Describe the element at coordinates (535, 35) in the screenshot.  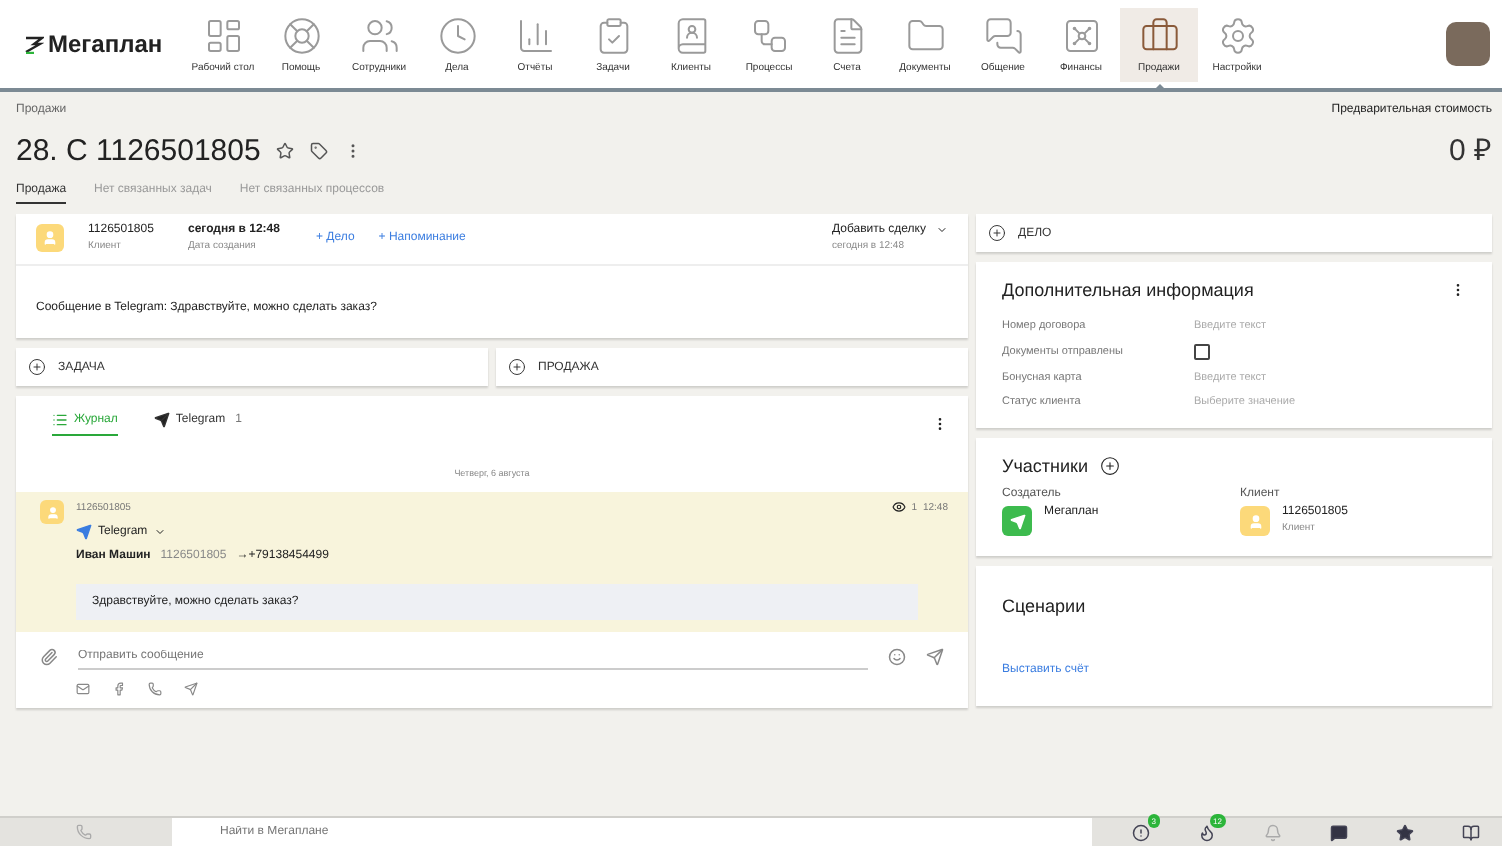
I see `chart-icon` at that location.